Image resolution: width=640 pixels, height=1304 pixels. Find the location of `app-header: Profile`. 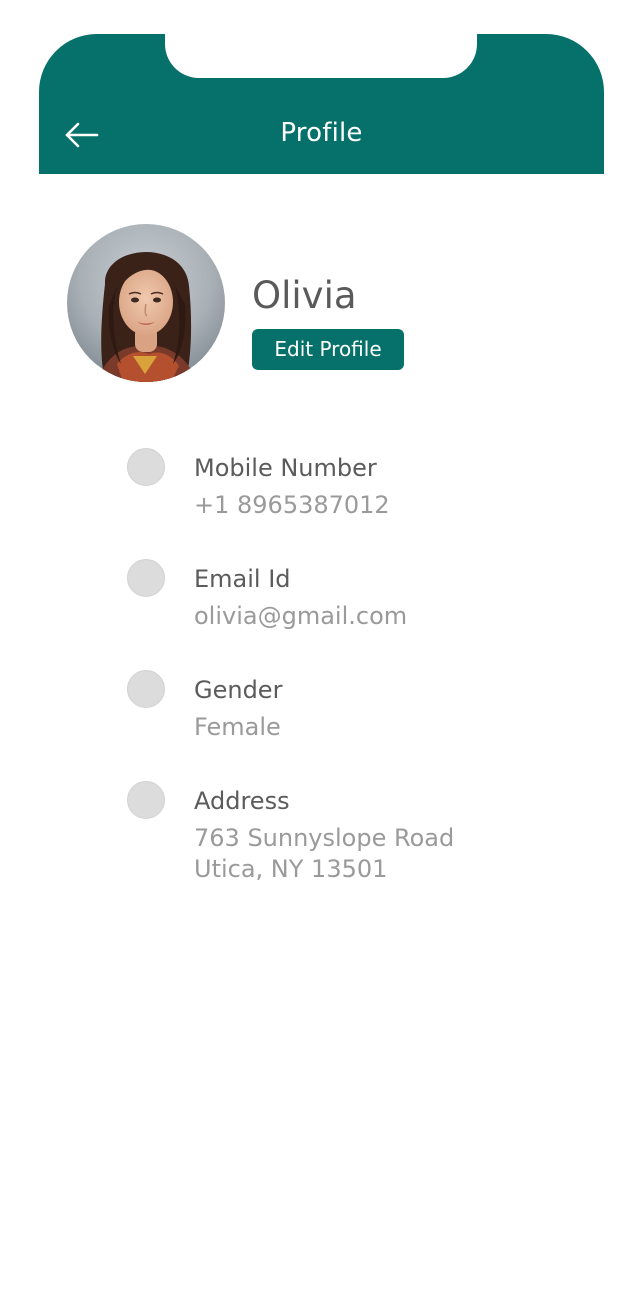

app-header: Profile is located at coordinates (321, 103).